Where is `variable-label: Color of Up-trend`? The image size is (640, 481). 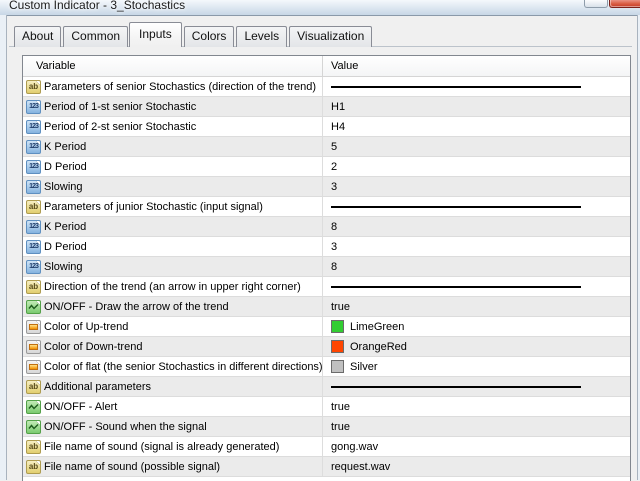 variable-label: Color of Up-trend is located at coordinates (86, 326).